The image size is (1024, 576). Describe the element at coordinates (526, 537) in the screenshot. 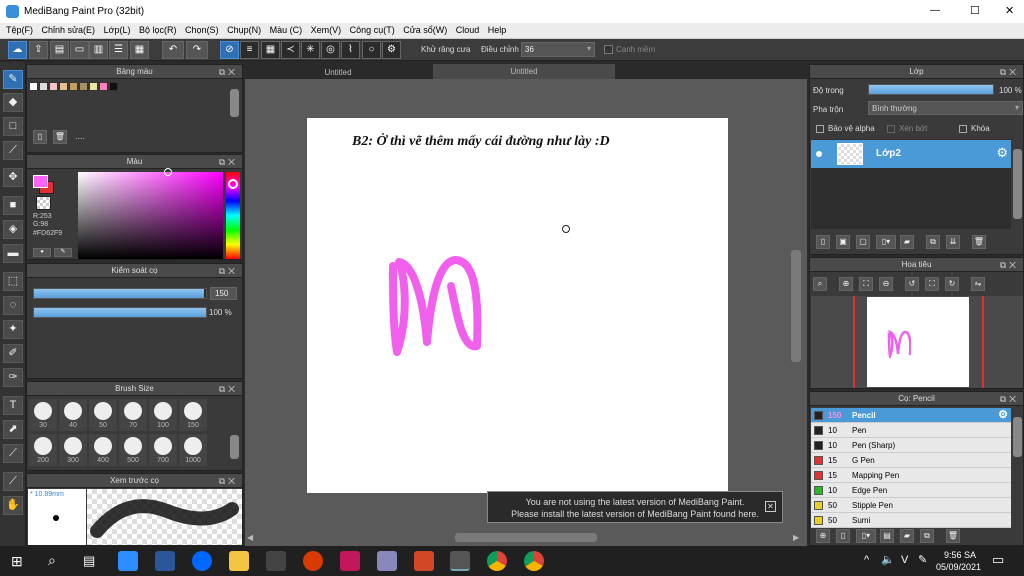

I see `canvas-horizontal-scrollbar` at that location.